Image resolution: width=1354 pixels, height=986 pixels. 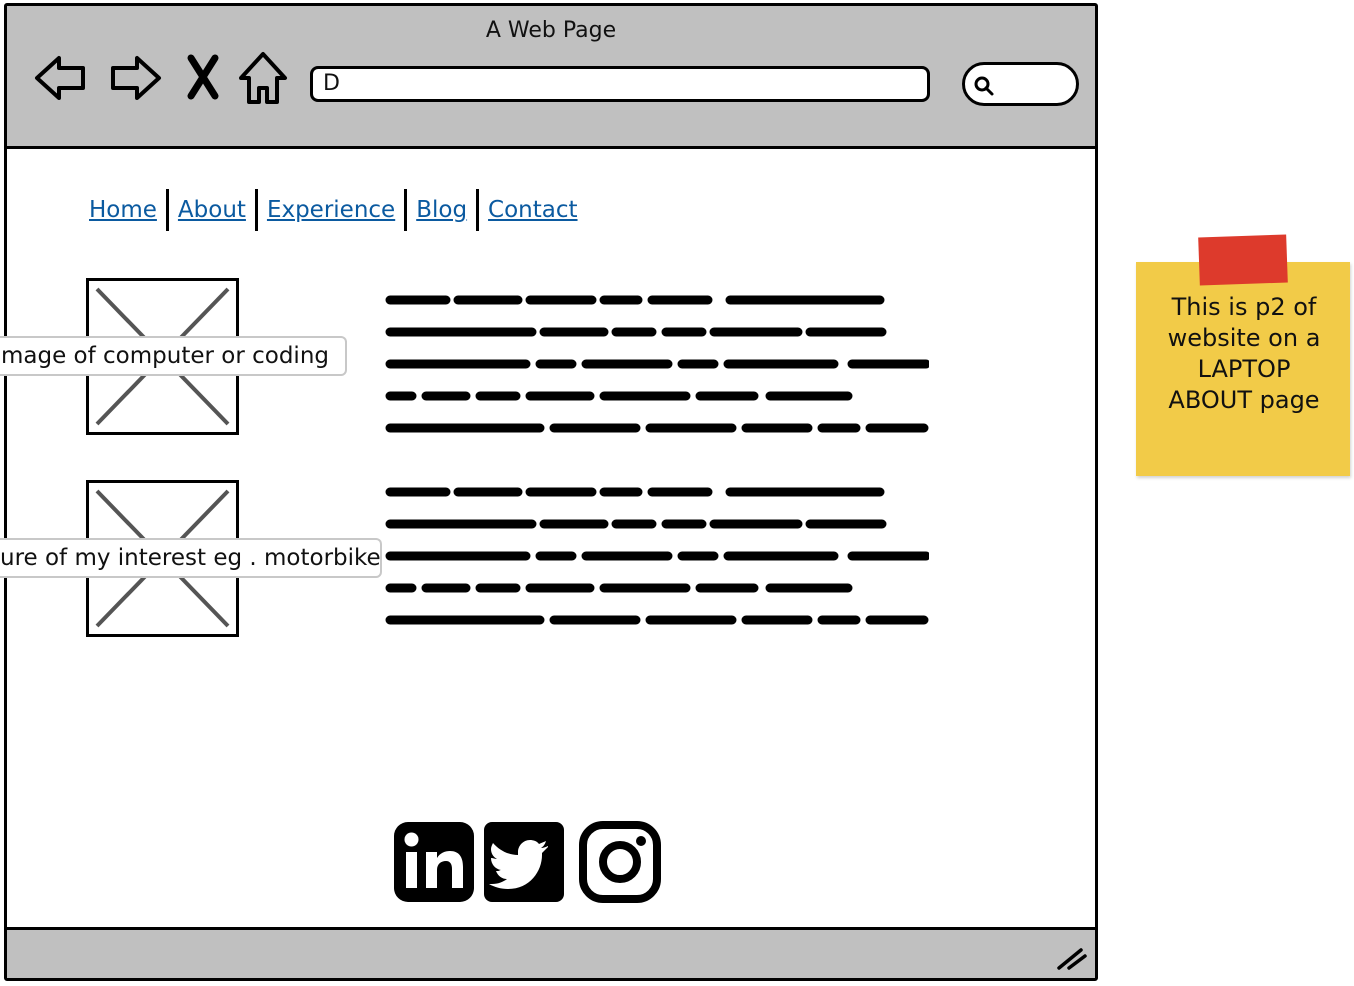 I want to click on home-icon, so click(x=263, y=78).